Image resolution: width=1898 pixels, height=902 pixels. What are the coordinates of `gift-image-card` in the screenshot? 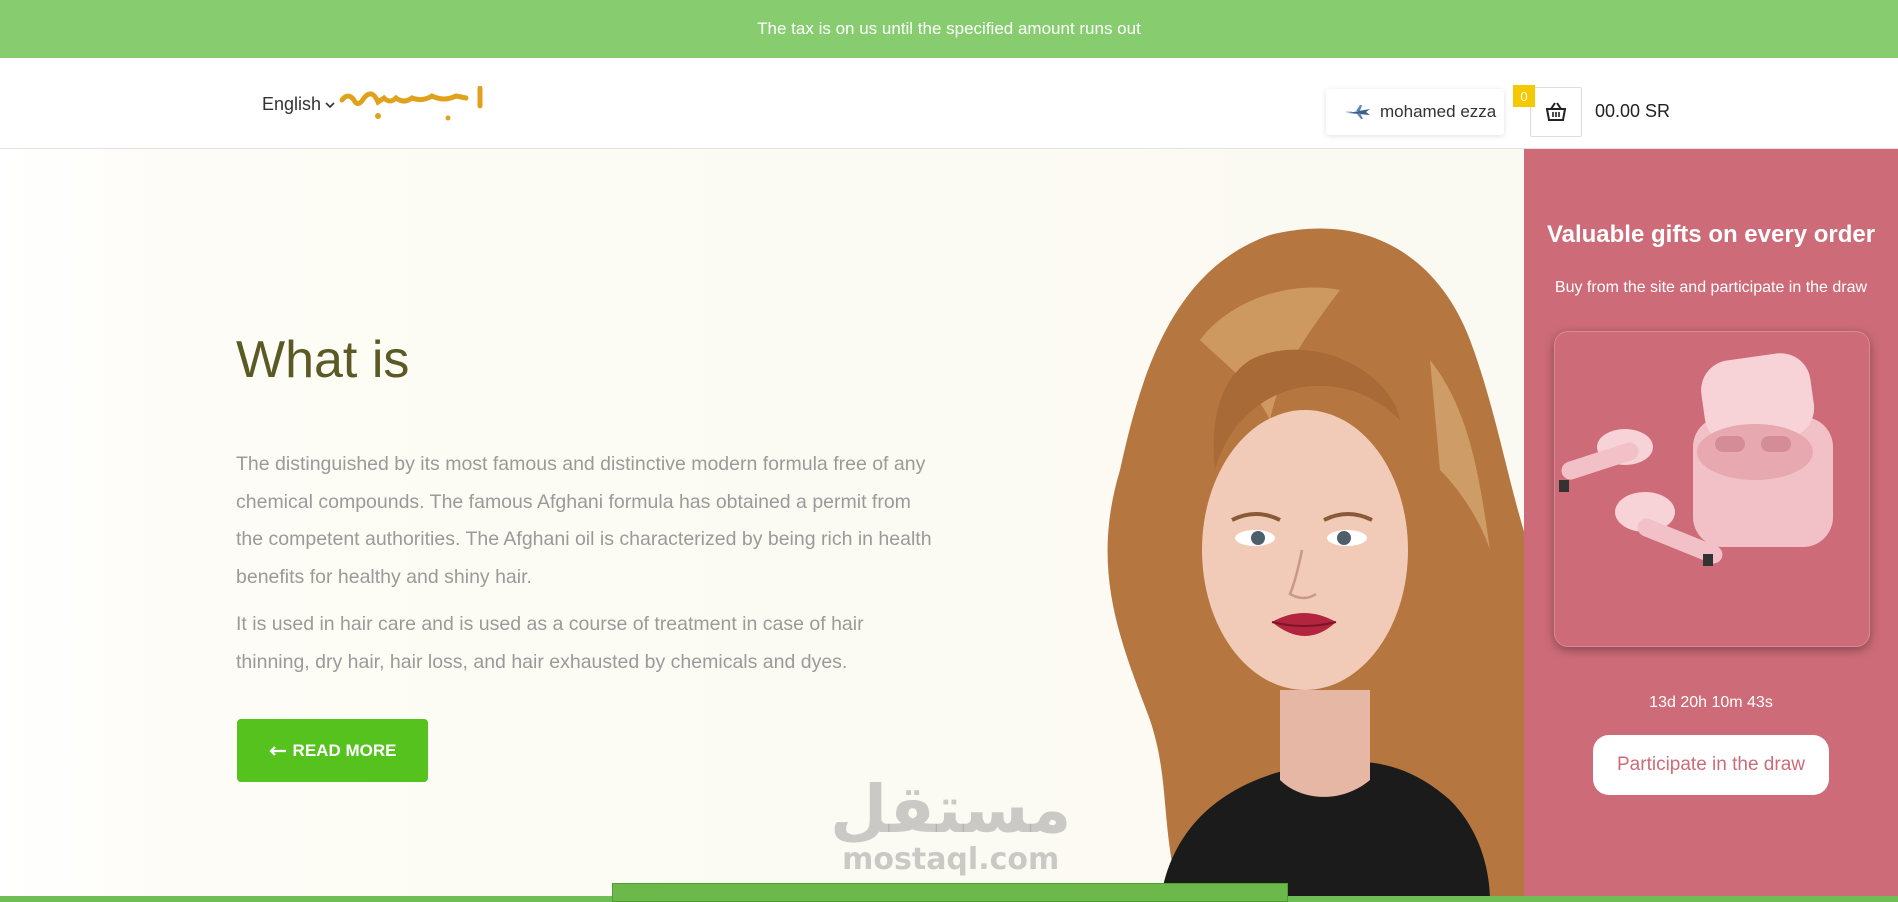 It's located at (1712, 489).